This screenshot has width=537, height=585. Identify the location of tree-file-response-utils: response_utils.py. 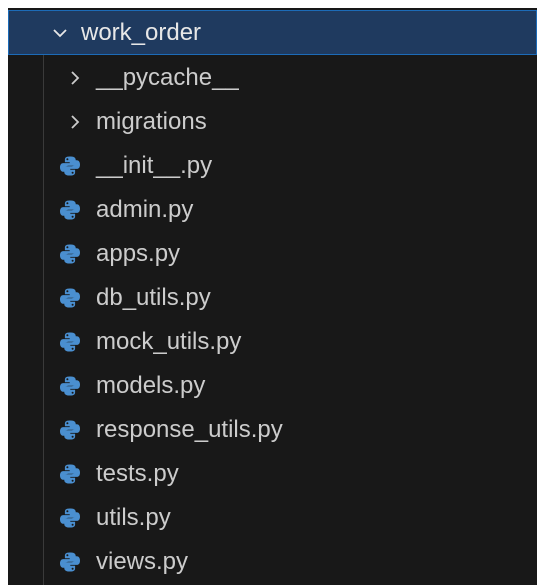
(272, 430).